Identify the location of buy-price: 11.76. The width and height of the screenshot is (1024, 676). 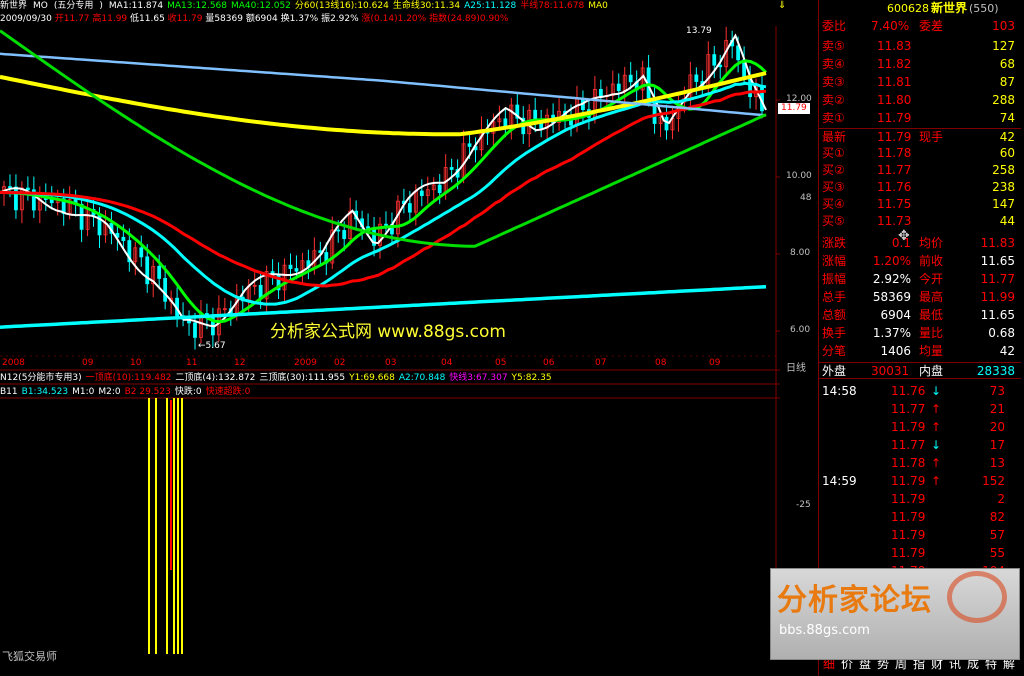
(894, 187).